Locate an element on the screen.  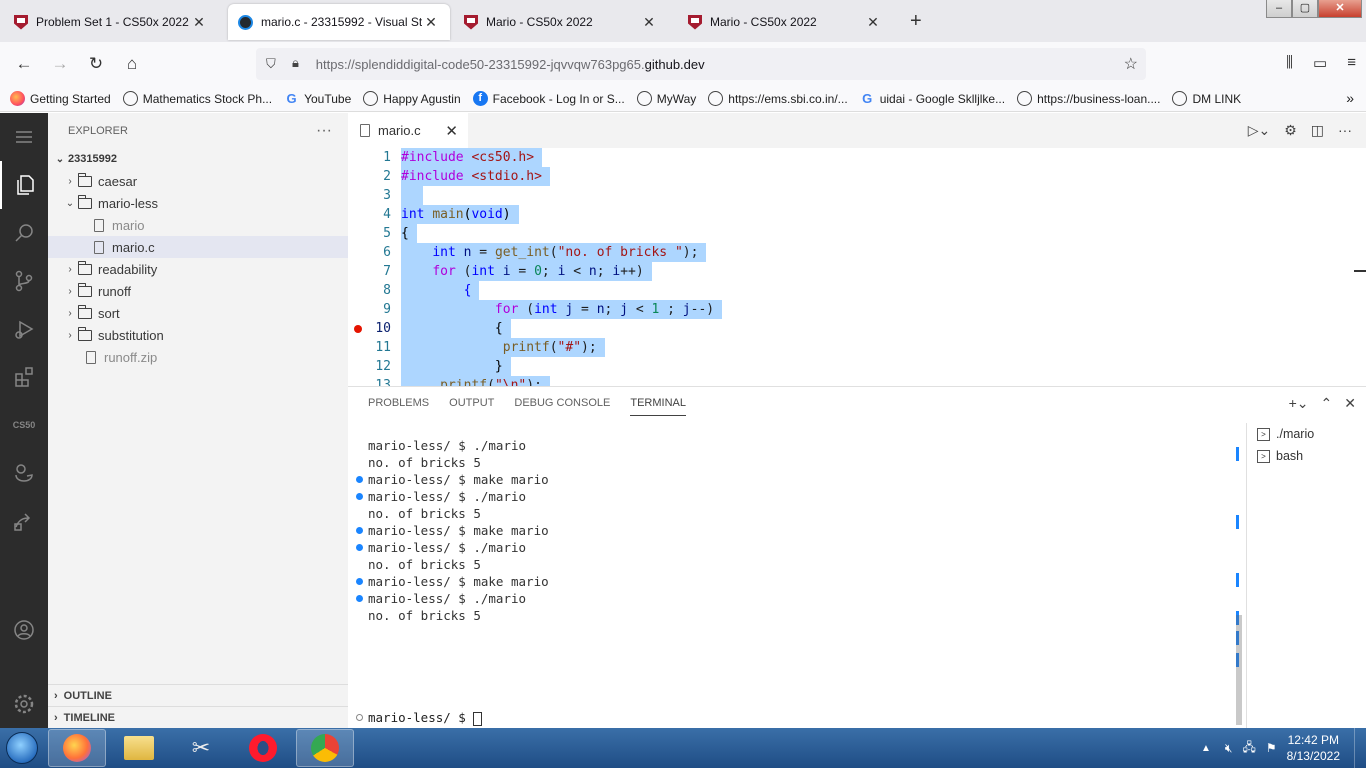
tree-item-runoff-zip: runoff.zip is located at coordinates (198, 357).